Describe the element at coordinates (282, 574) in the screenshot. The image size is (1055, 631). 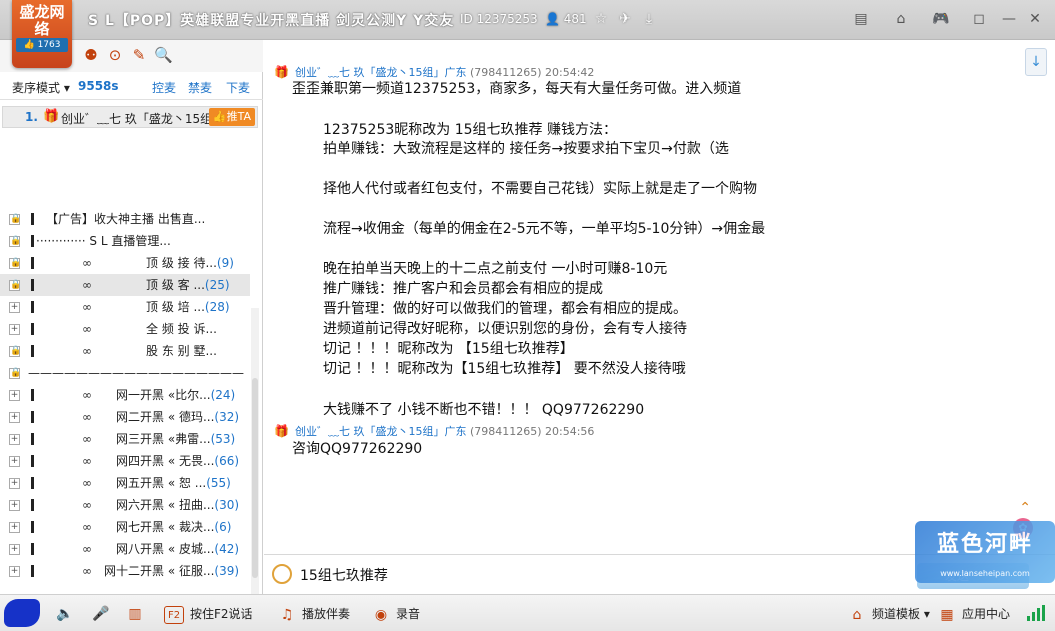
I see `emoji-icon` at that location.